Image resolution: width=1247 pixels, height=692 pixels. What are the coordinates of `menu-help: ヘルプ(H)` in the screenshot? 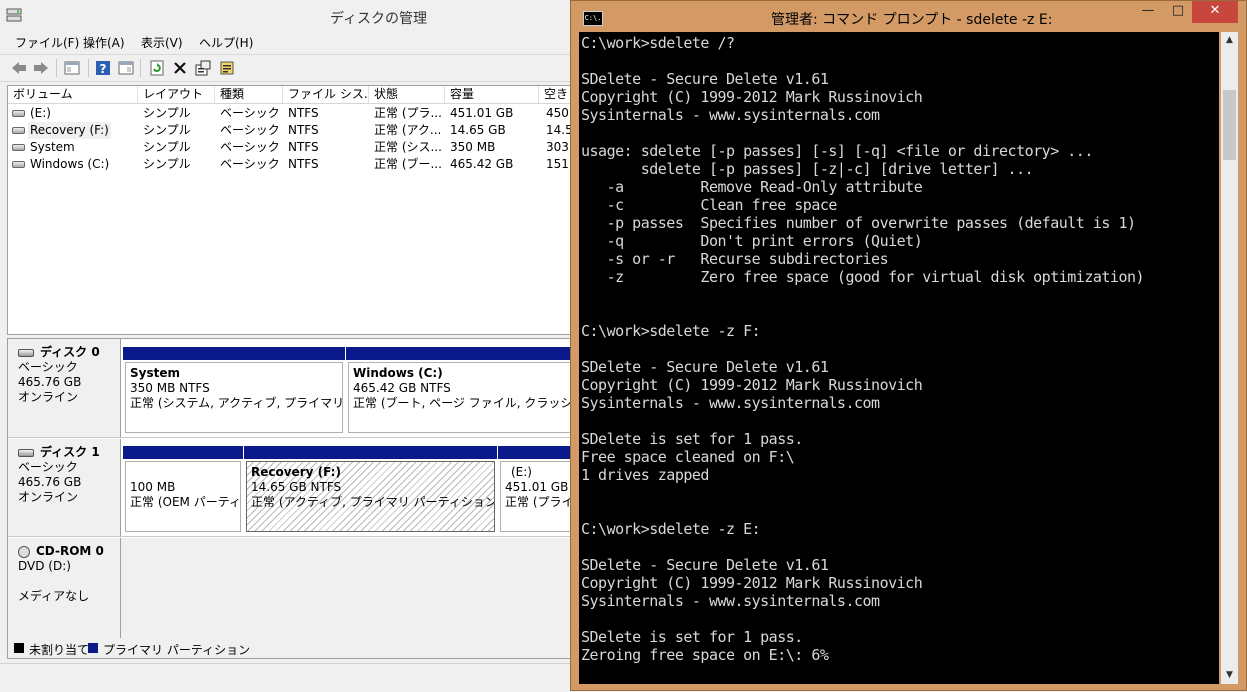 It's located at (226, 42).